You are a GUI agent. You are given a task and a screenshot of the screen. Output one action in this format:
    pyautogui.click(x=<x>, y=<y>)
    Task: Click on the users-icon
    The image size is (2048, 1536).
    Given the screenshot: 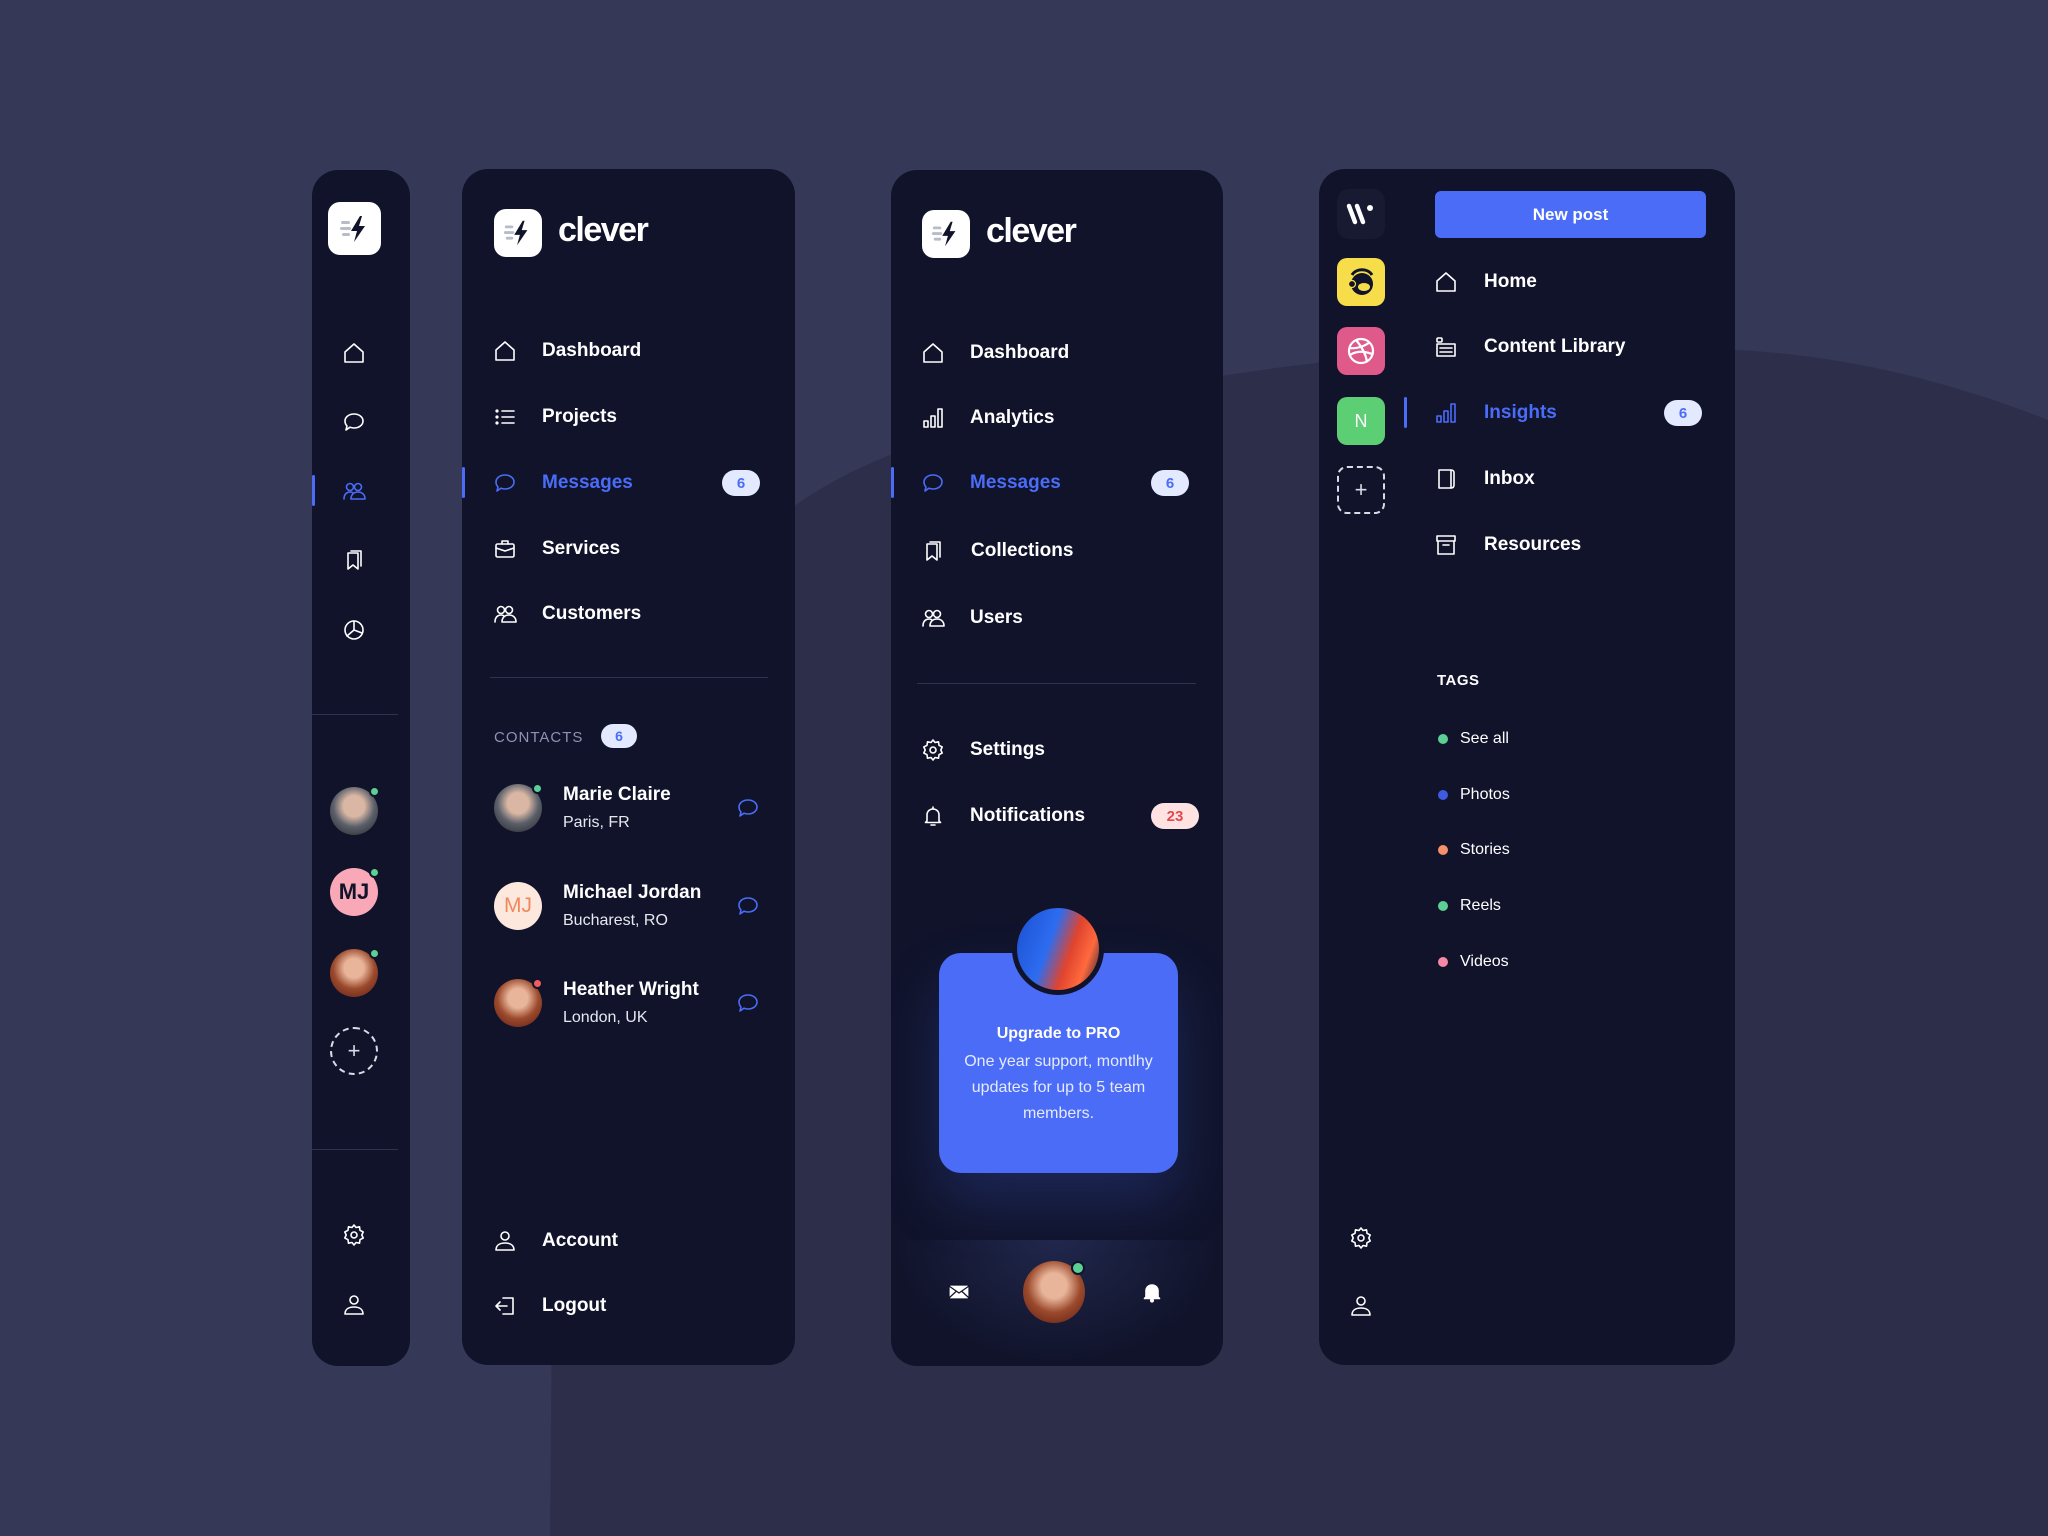 What is the action you would take?
    pyautogui.click(x=354, y=491)
    